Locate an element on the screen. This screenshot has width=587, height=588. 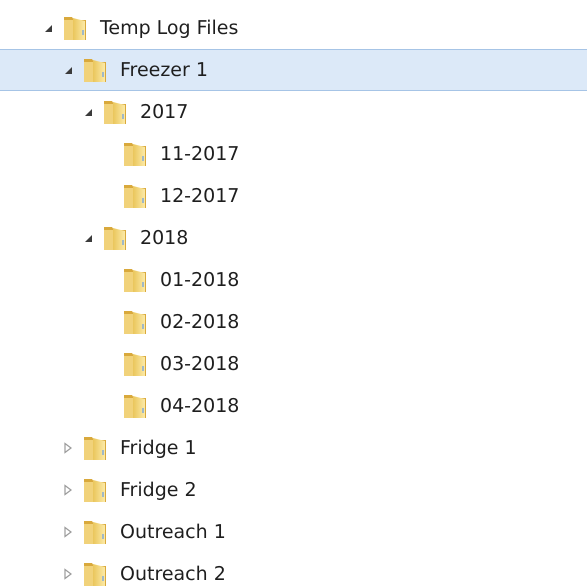
tree-row: 02-2018 is located at coordinates (293, 322).